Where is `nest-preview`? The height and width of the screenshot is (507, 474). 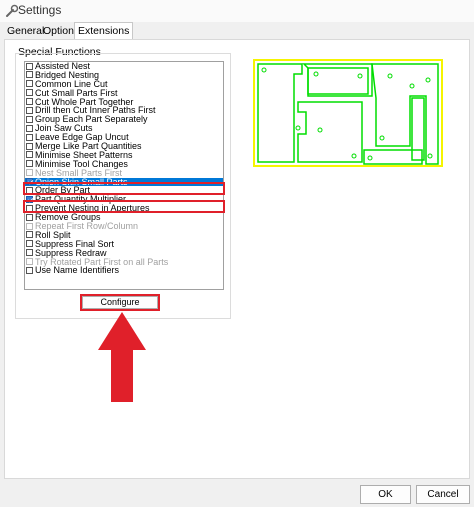 nest-preview is located at coordinates (349, 111).